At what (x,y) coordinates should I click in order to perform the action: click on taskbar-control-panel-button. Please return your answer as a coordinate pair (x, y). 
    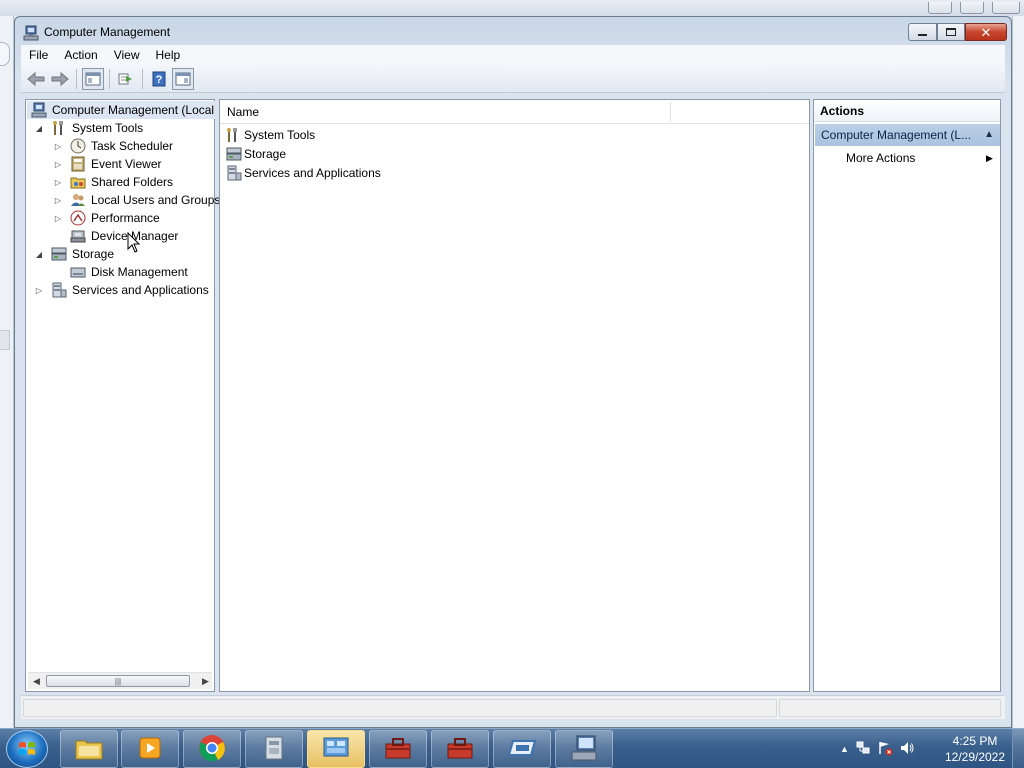
    Looking at the image, I should click on (336, 749).